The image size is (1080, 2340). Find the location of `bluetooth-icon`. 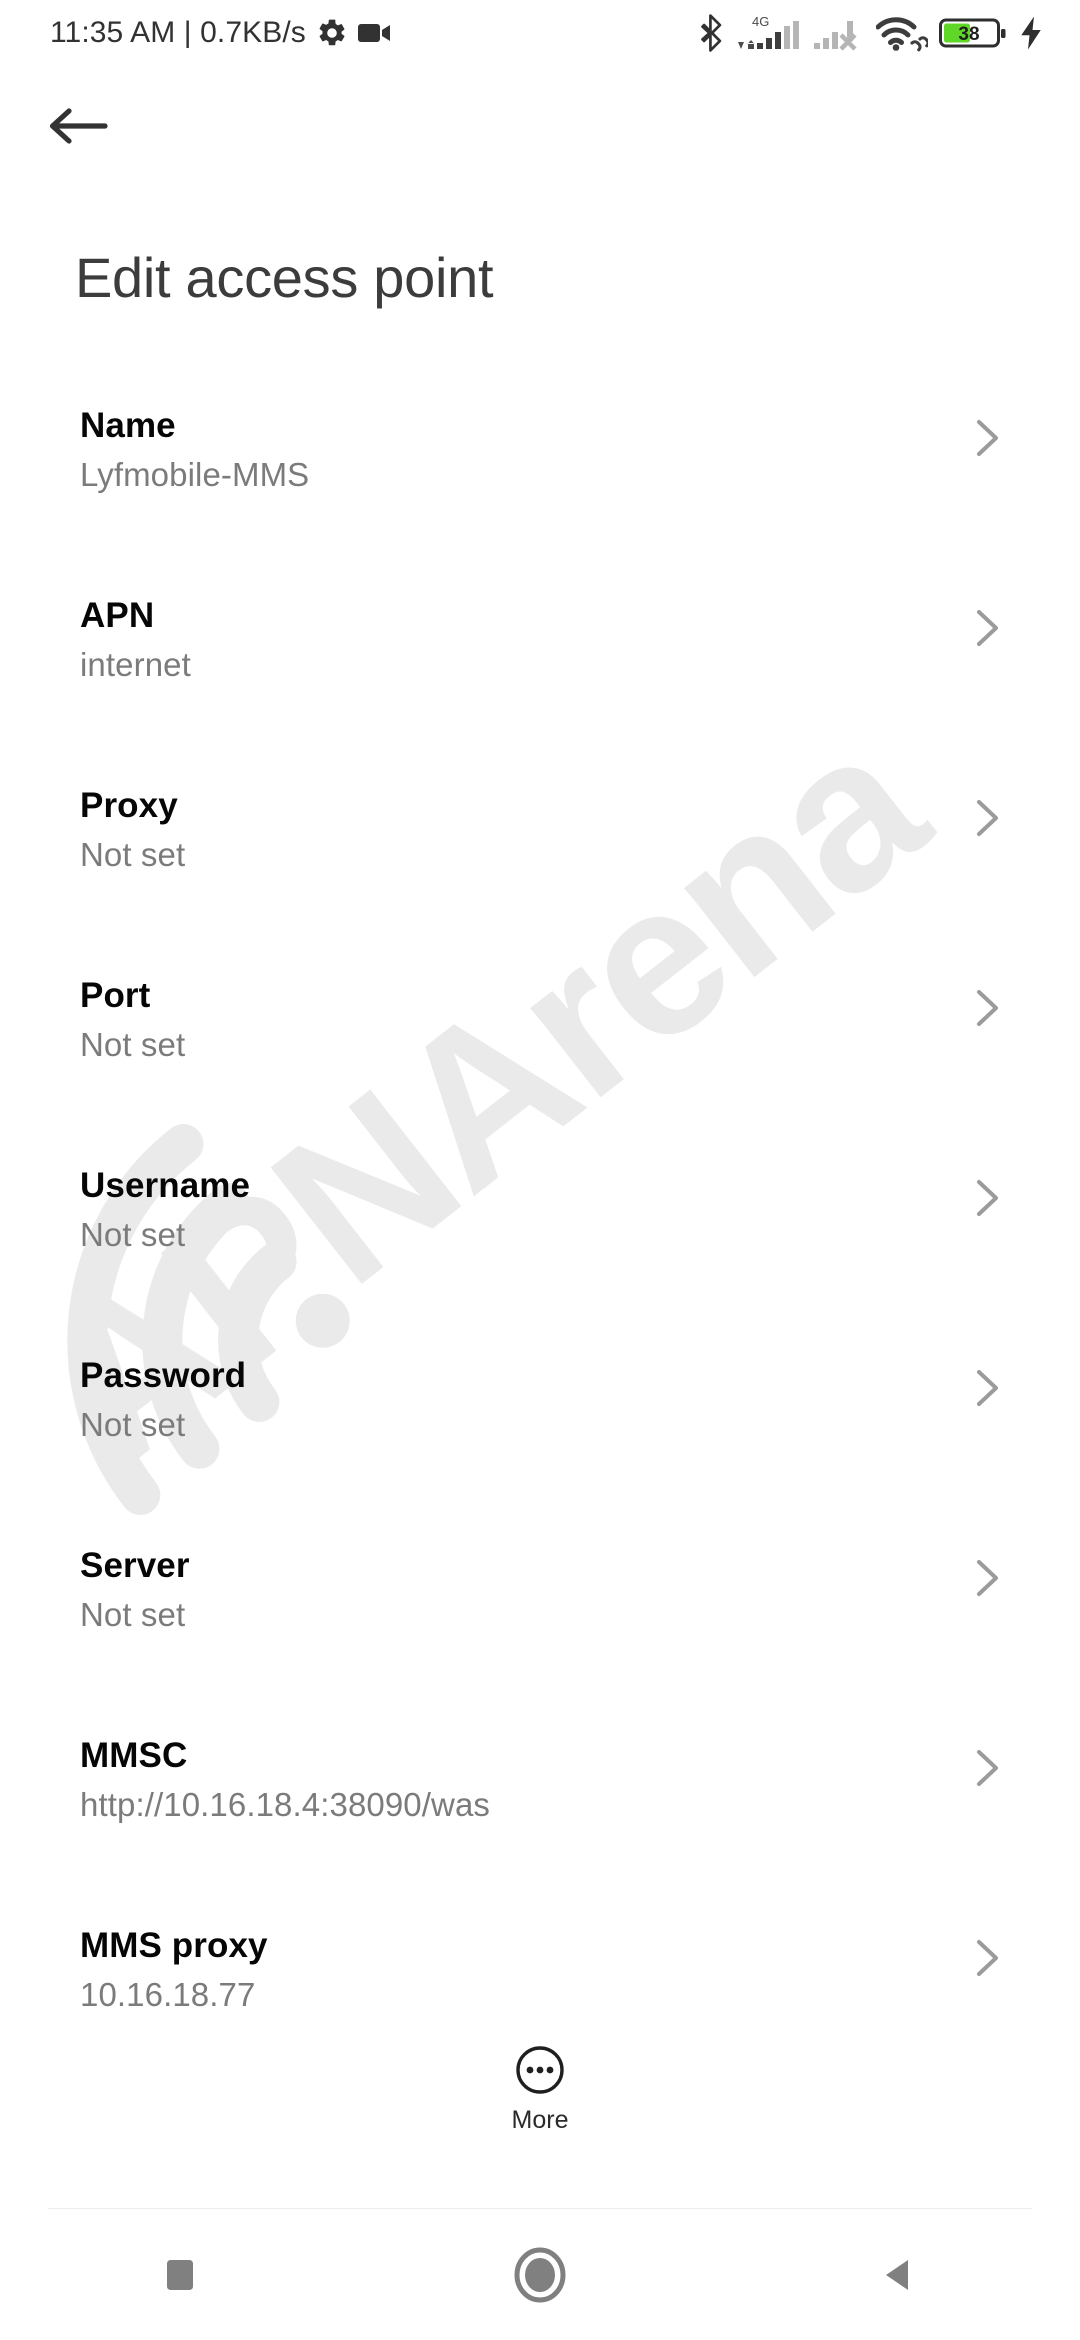

bluetooth-icon is located at coordinates (711, 33).